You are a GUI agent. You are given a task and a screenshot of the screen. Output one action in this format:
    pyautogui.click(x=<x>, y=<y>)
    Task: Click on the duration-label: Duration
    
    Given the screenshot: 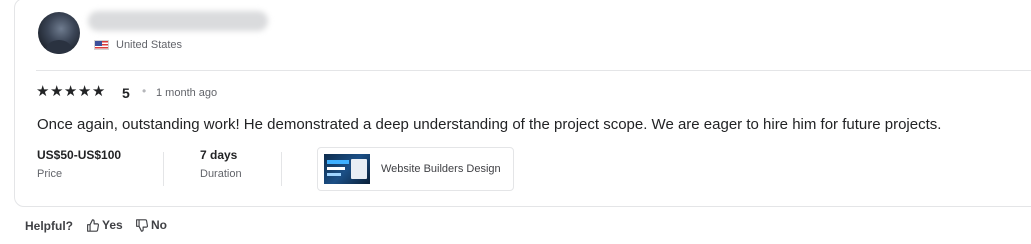 What is the action you would take?
    pyautogui.click(x=221, y=174)
    